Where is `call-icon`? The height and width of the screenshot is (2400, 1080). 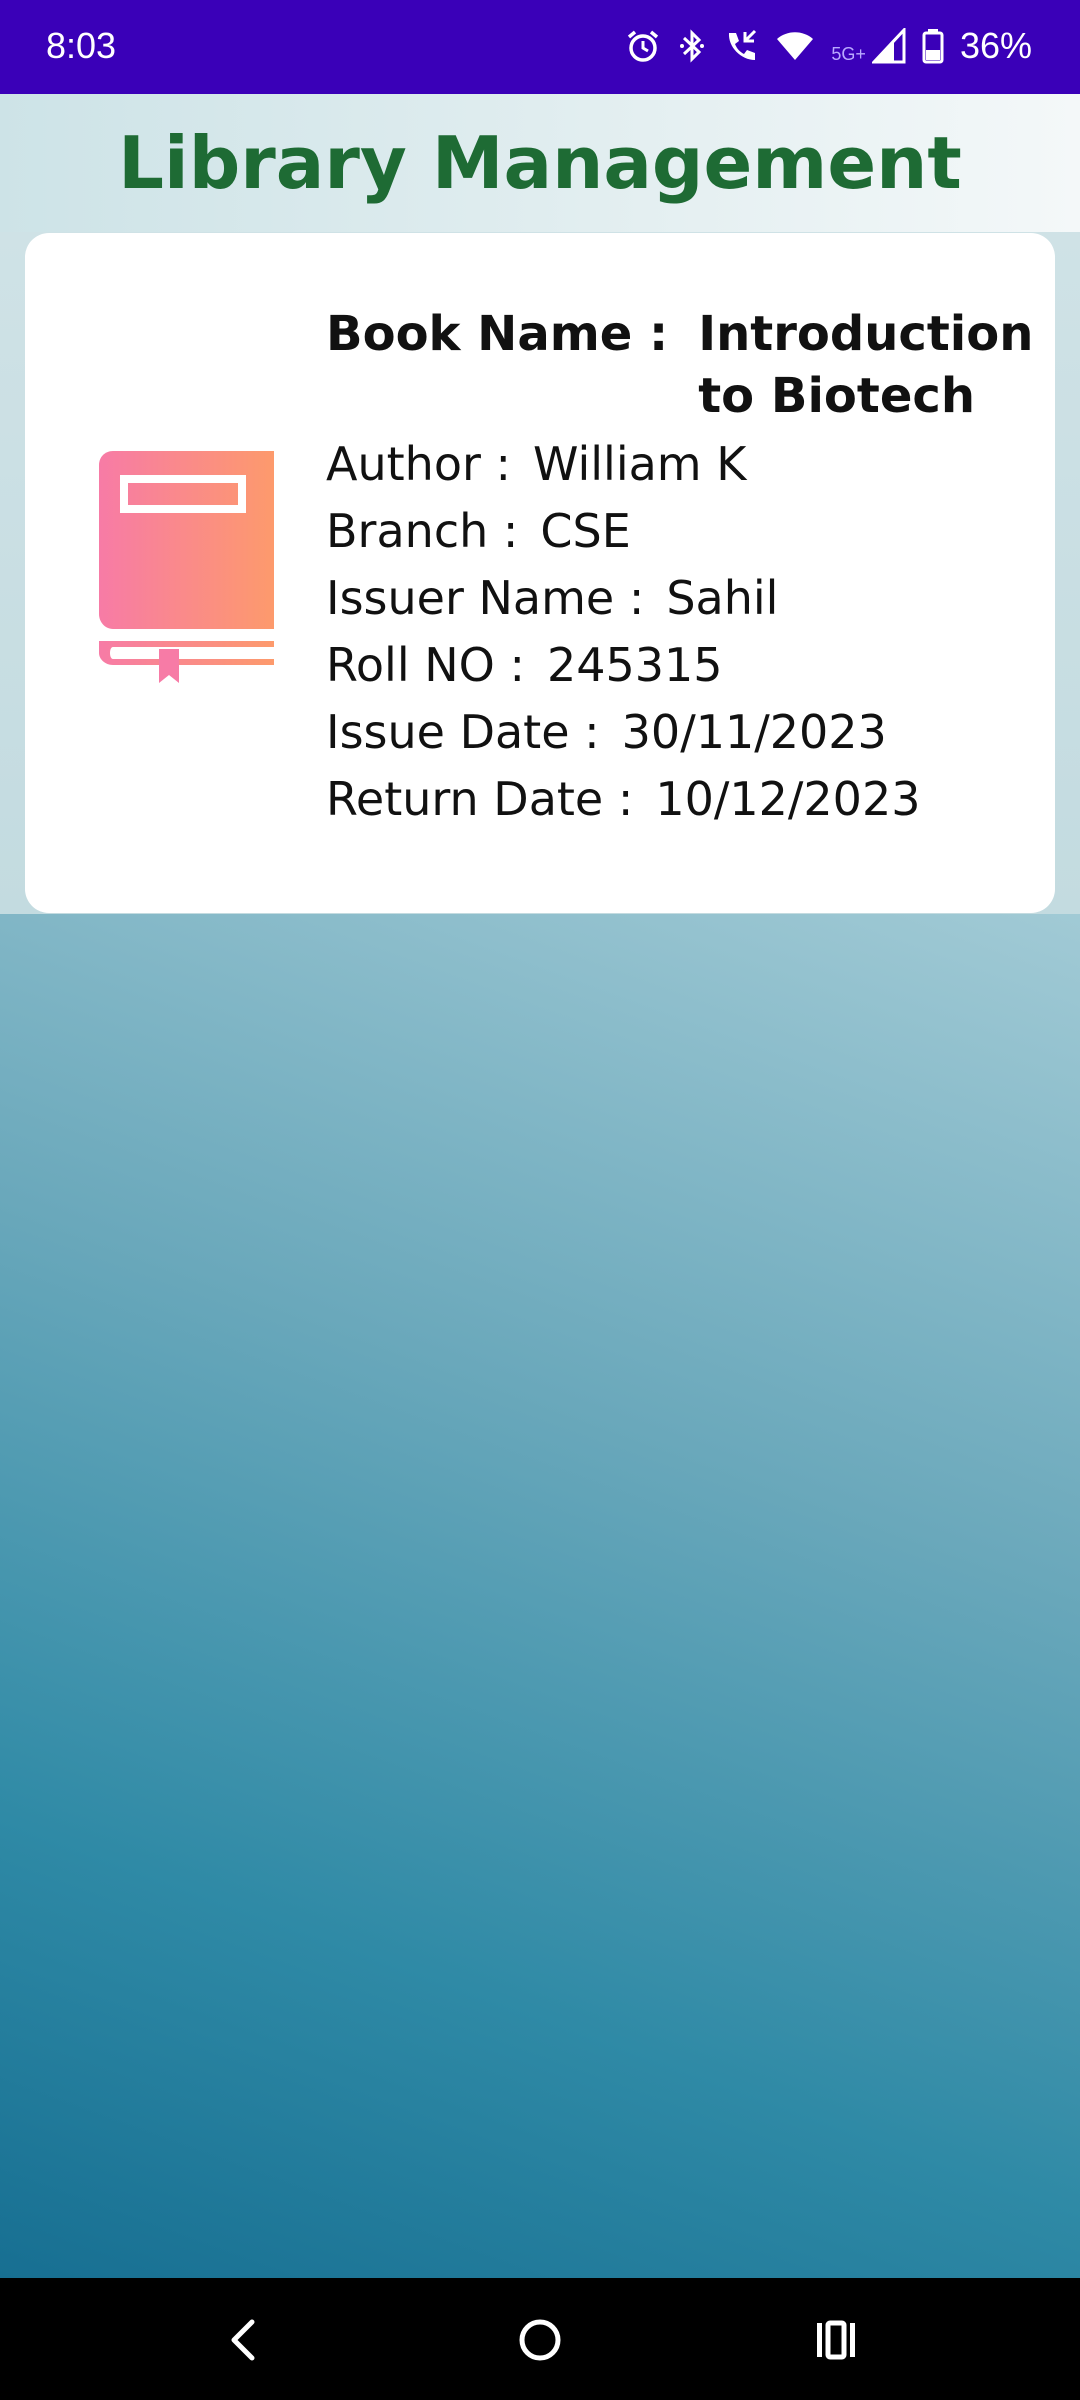 call-icon is located at coordinates (741, 46).